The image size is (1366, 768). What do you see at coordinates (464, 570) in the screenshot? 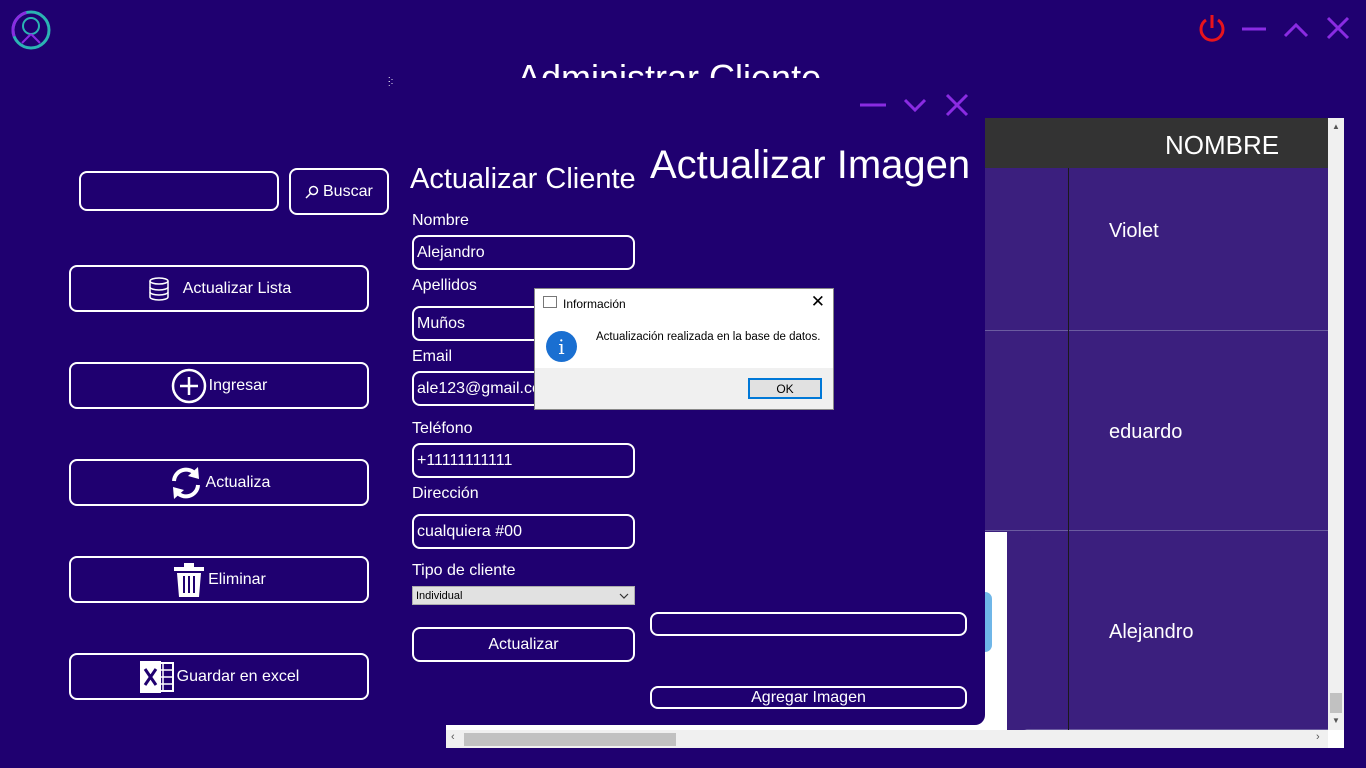
I see `tipo-cliente-label: Tipo de cliente` at bounding box center [464, 570].